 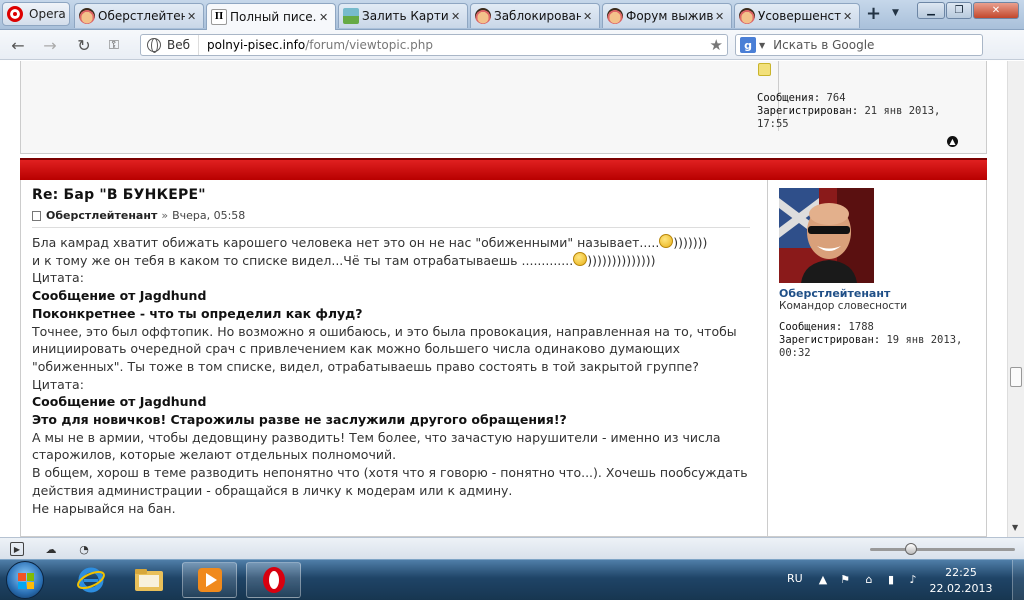 What do you see at coordinates (996, 10) in the screenshot?
I see `close-window-button: ✕` at bounding box center [996, 10].